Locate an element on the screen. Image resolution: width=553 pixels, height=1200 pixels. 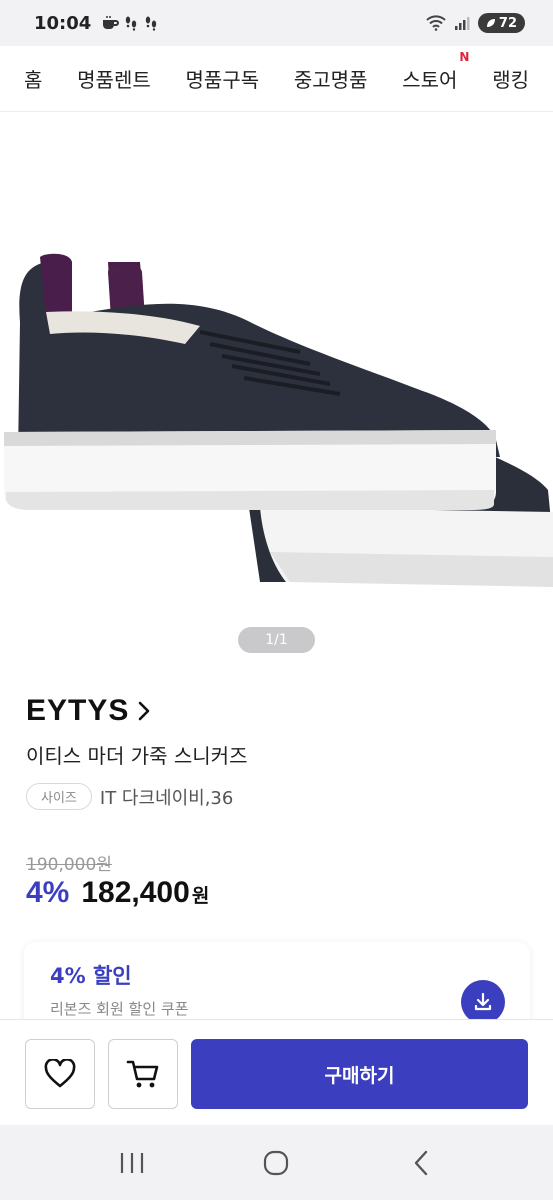
option-row: 사이즈 IT 다크네이비,36 is located at coordinates (129, 796).